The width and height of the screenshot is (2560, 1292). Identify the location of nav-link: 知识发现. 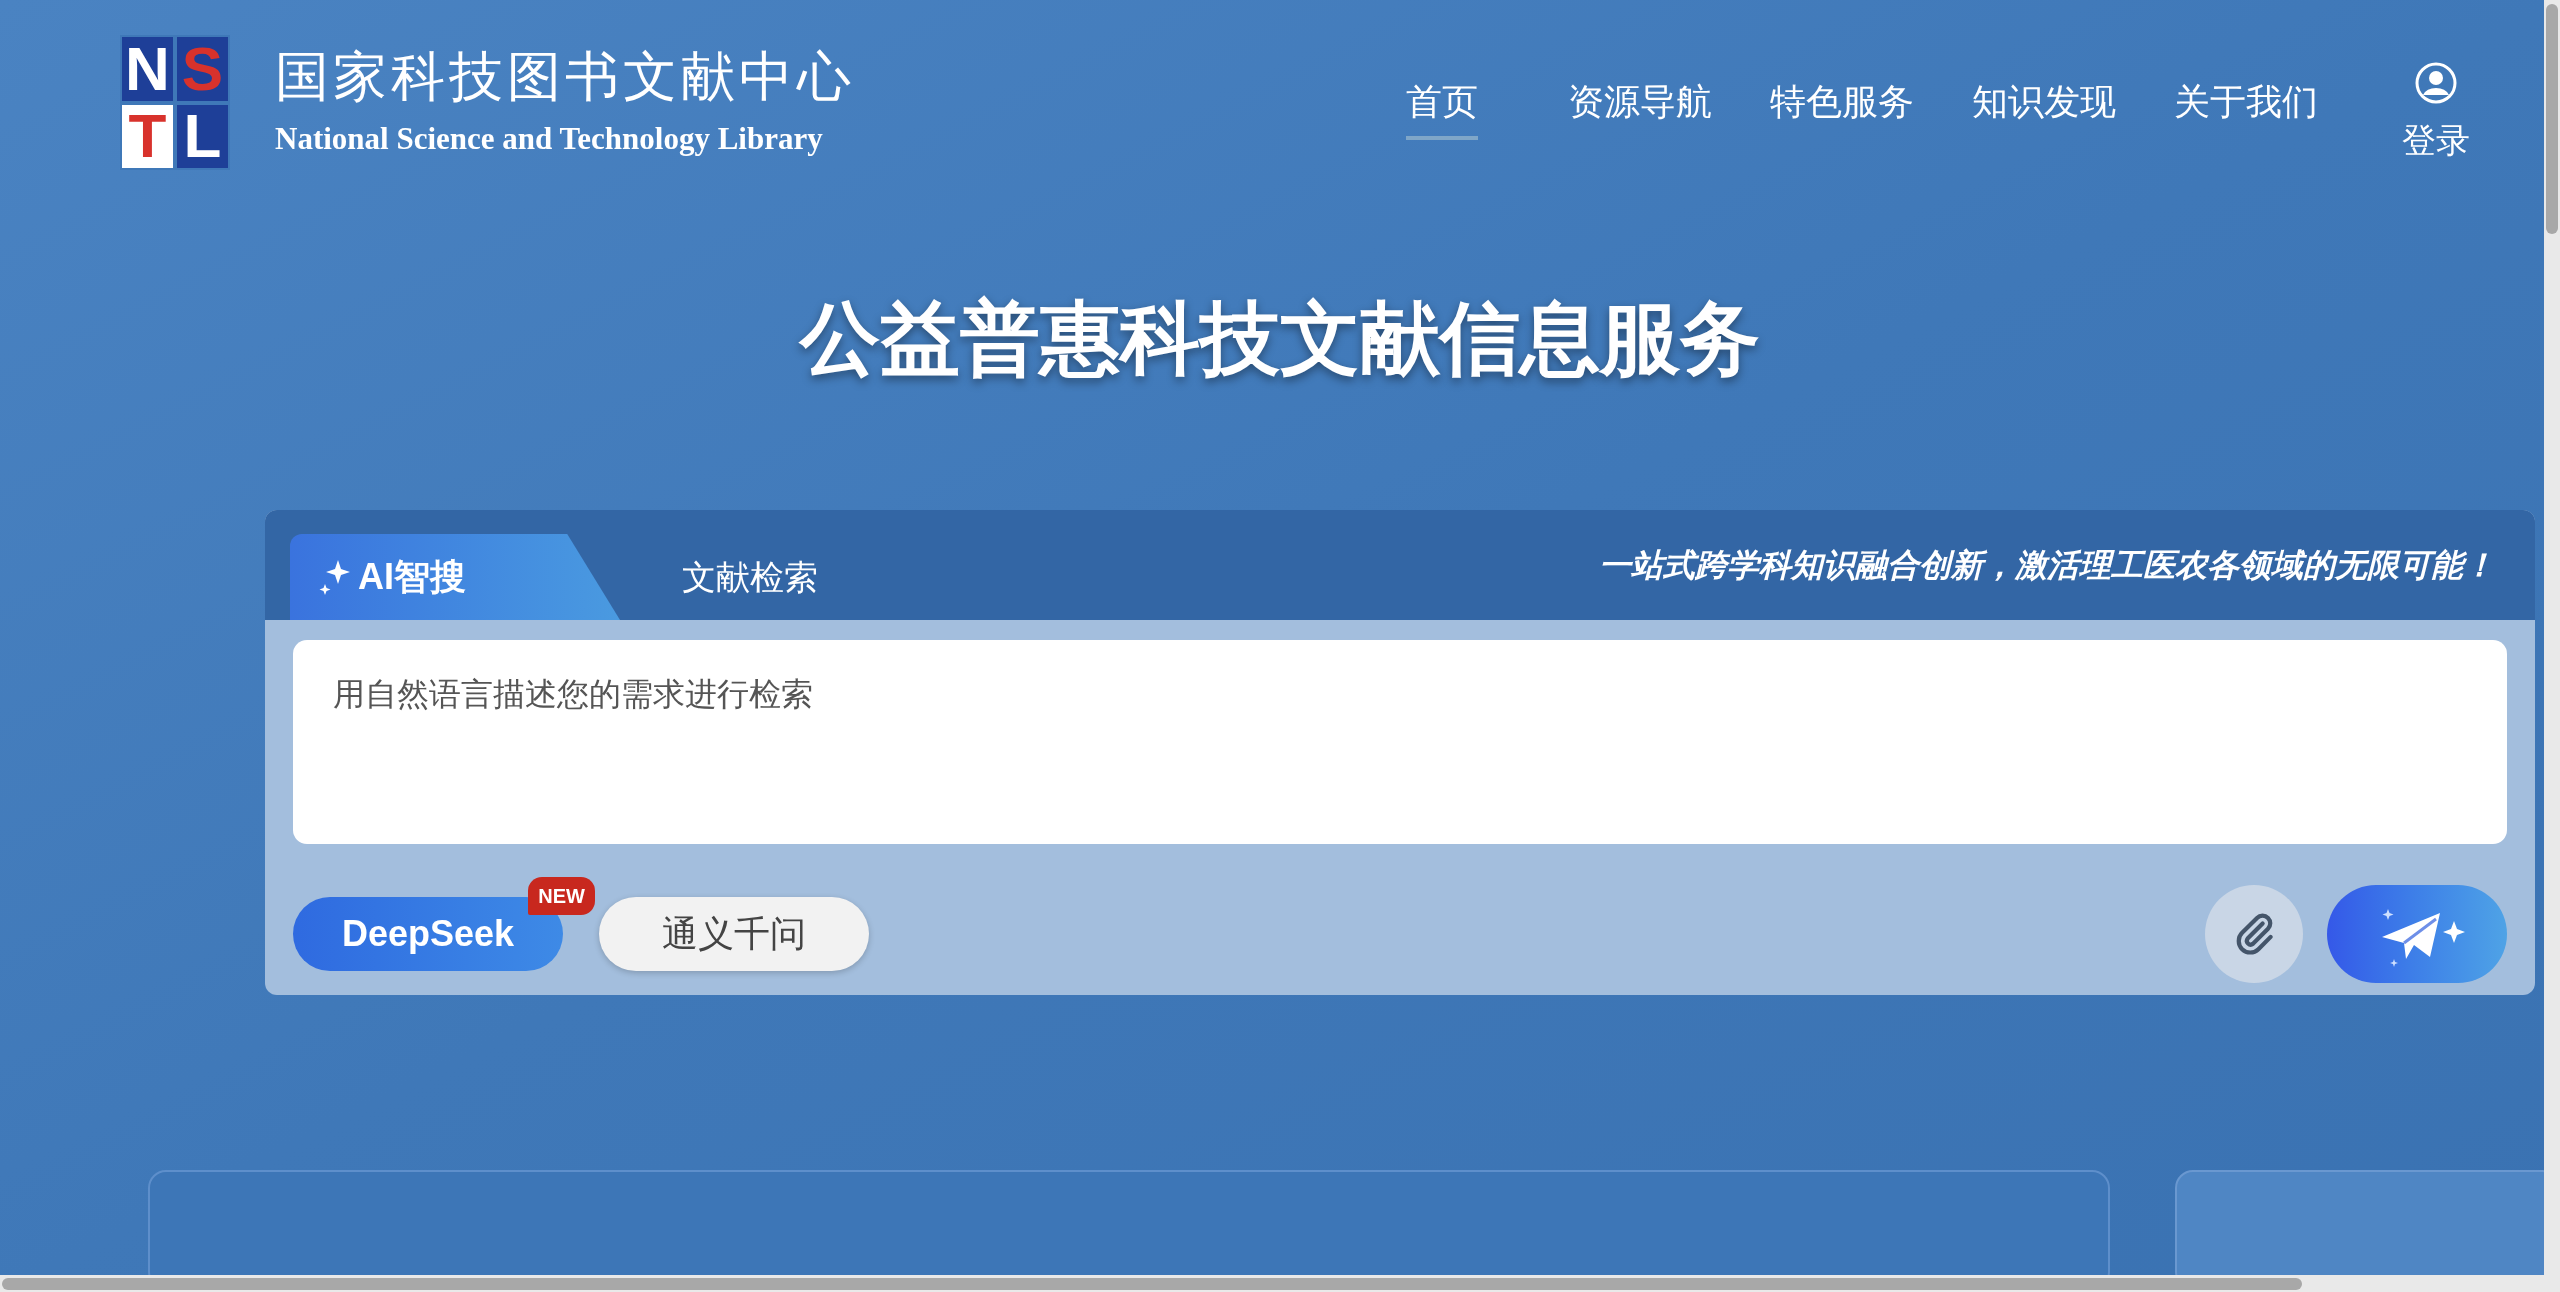
(2044, 109).